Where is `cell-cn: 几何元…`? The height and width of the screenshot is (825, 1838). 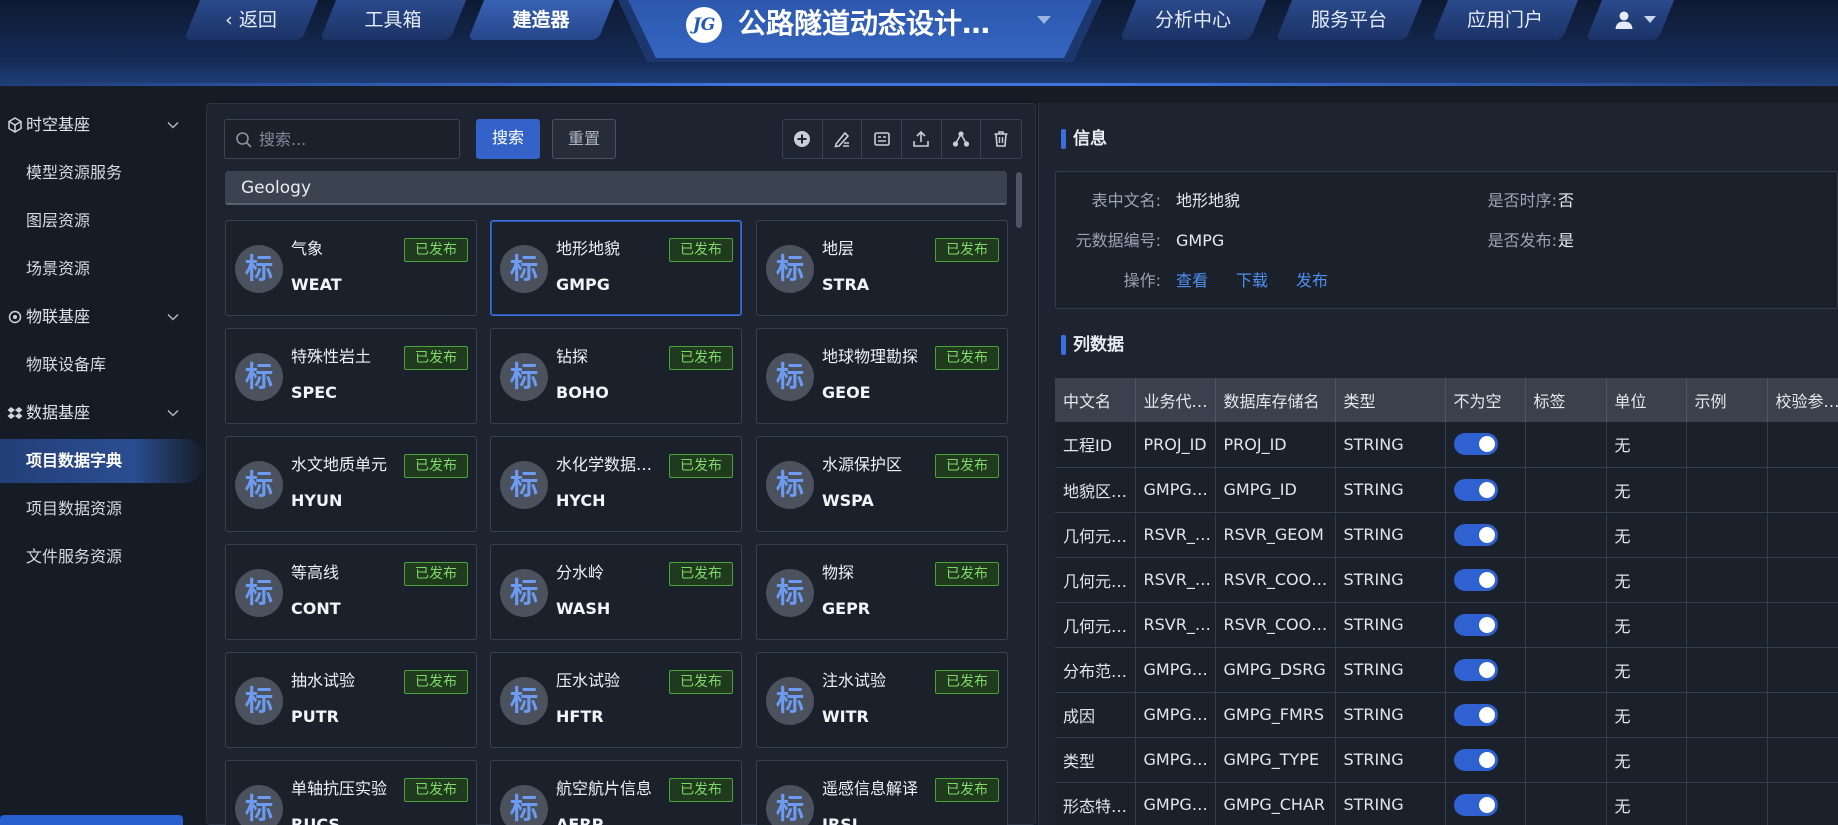 cell-cn: 几何元… is located at coordinates (1095, 580).